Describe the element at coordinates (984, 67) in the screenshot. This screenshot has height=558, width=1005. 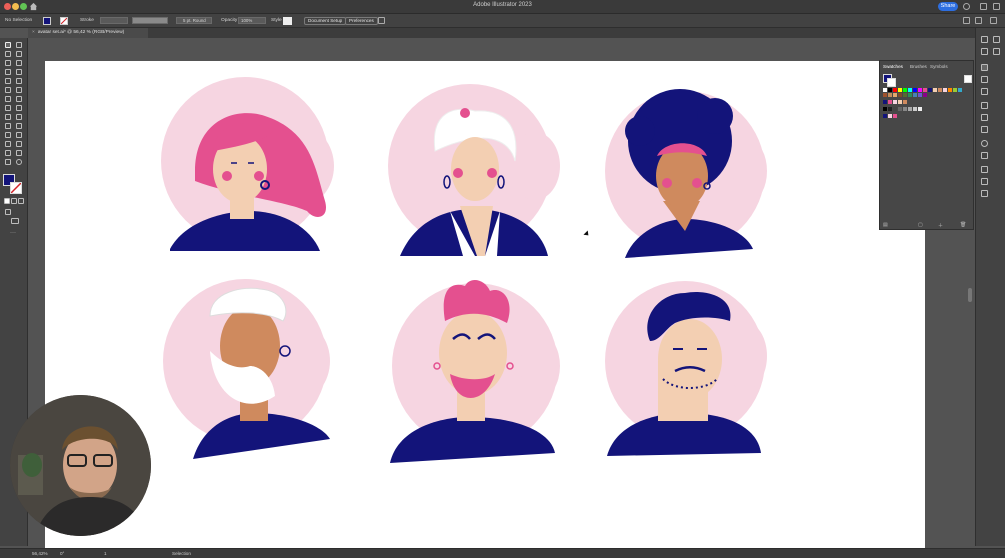
I see `swatches-dock-icon` at that location.